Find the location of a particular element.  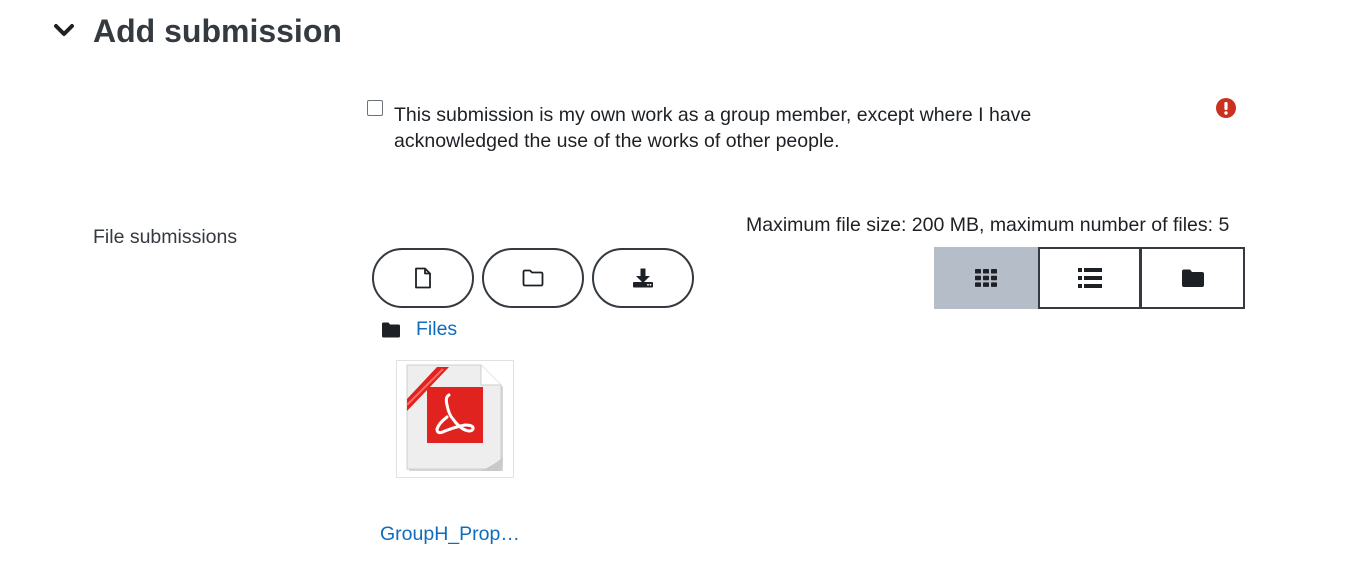

exclamation-circle-icon is located at coordinates (1226, 108).